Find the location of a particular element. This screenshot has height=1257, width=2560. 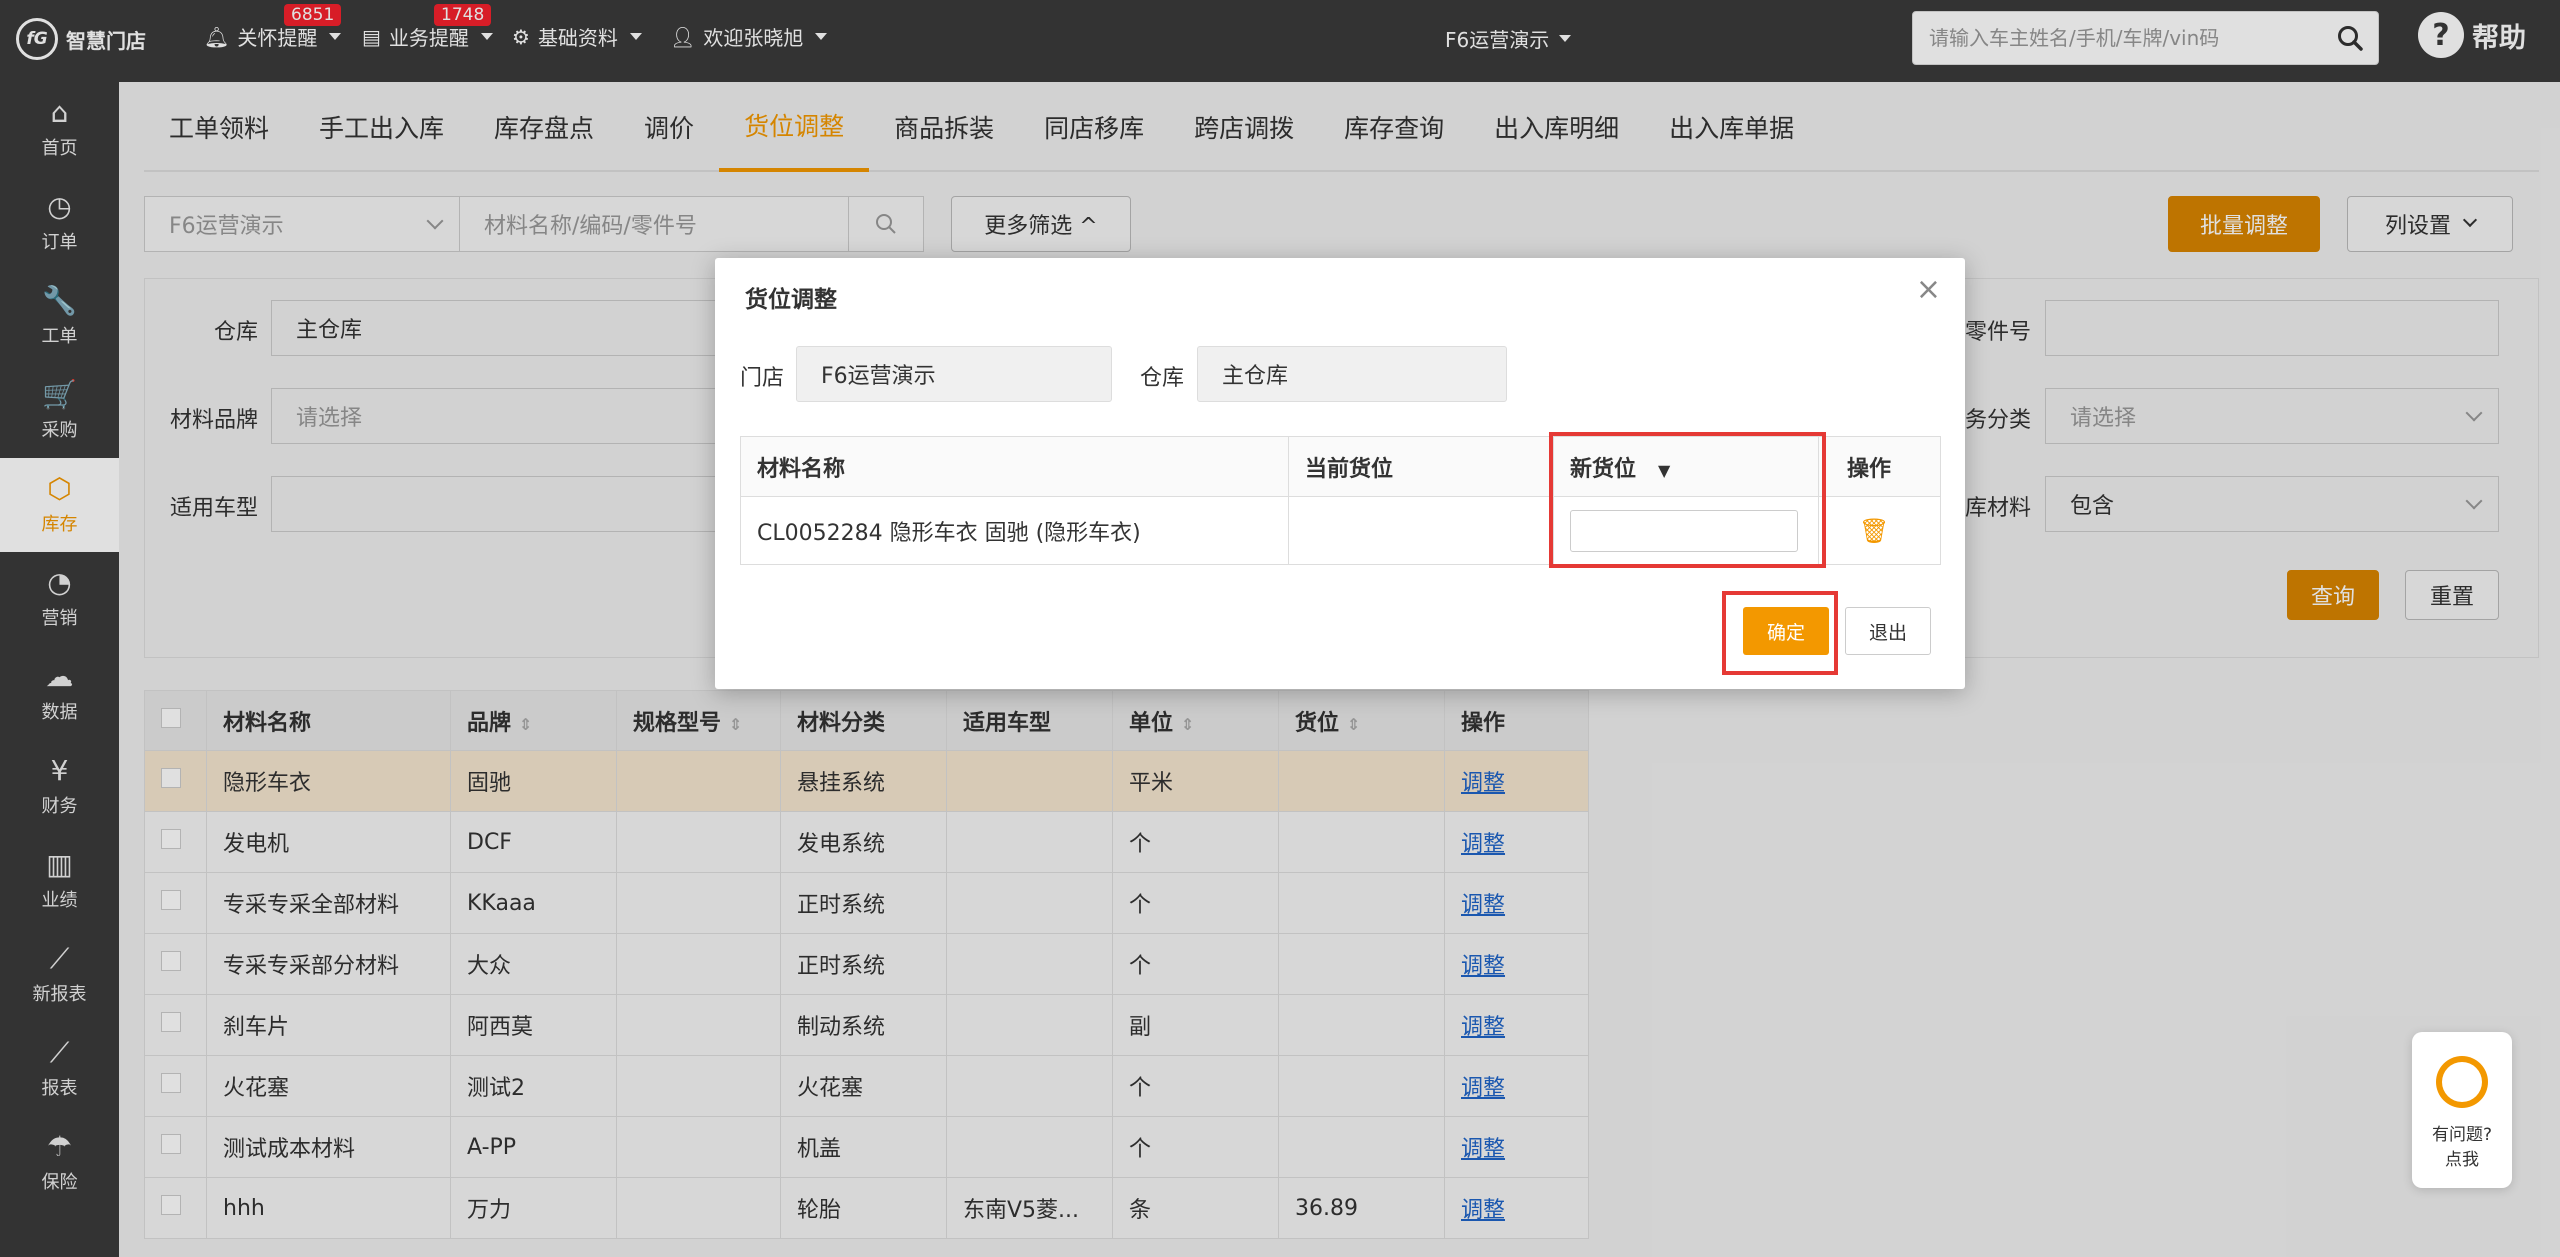

action-cell: 🗑︎ is located at coordinates (1879, 530).